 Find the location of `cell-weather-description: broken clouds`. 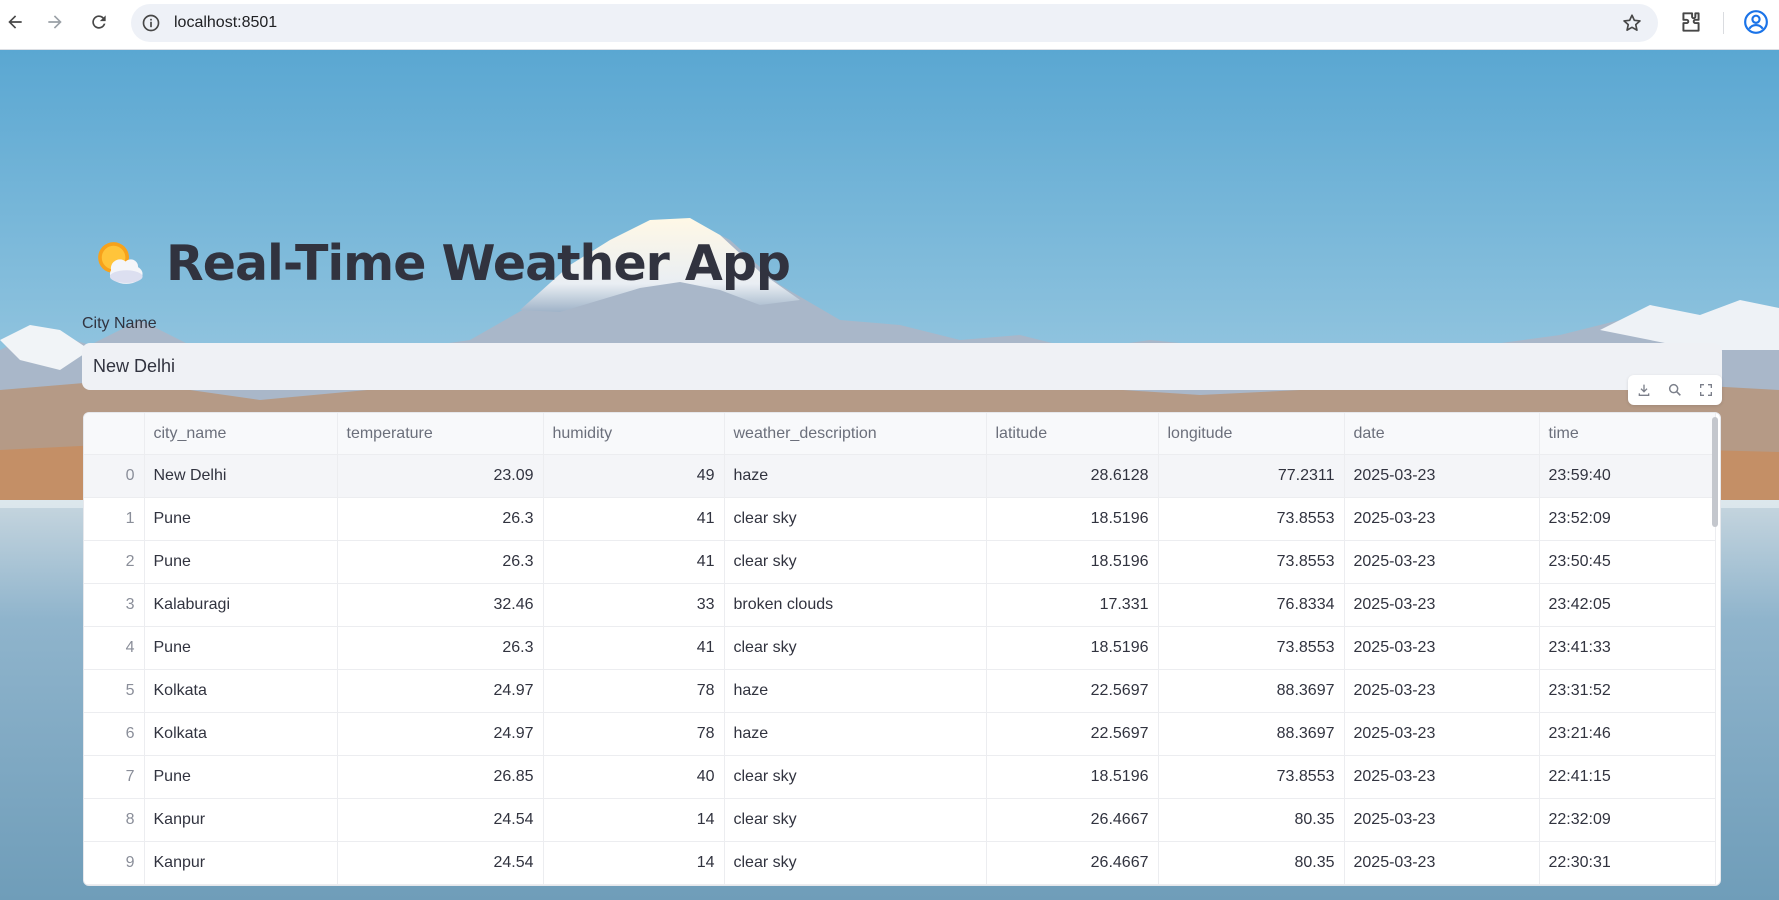

cell-weather-description: broken clouds is located at coordinates (855, 605).